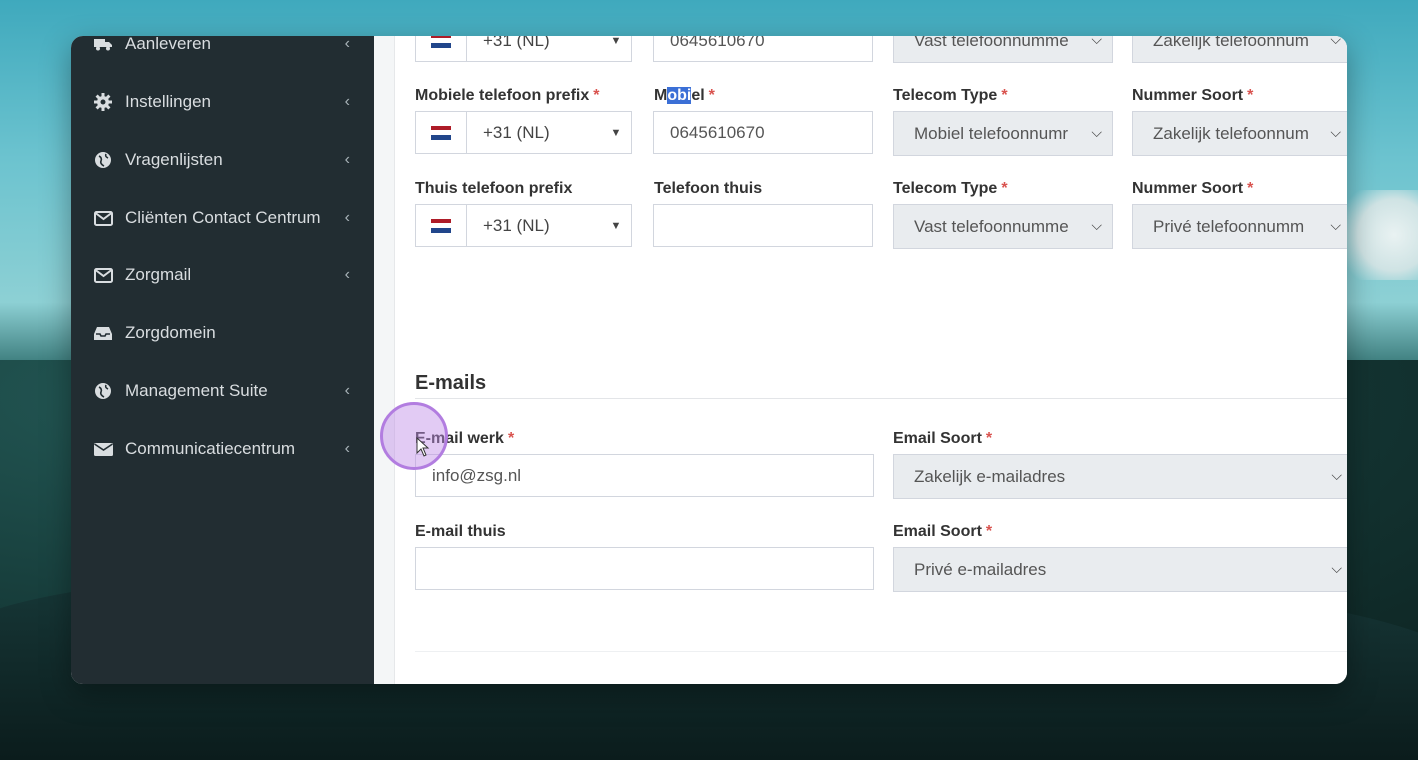 The width and height of the screenshot is (1418, 760). Describe the element at coordinates (763, 49) in the screenshot. I see `phone-number-input: 0645610670` at that location.